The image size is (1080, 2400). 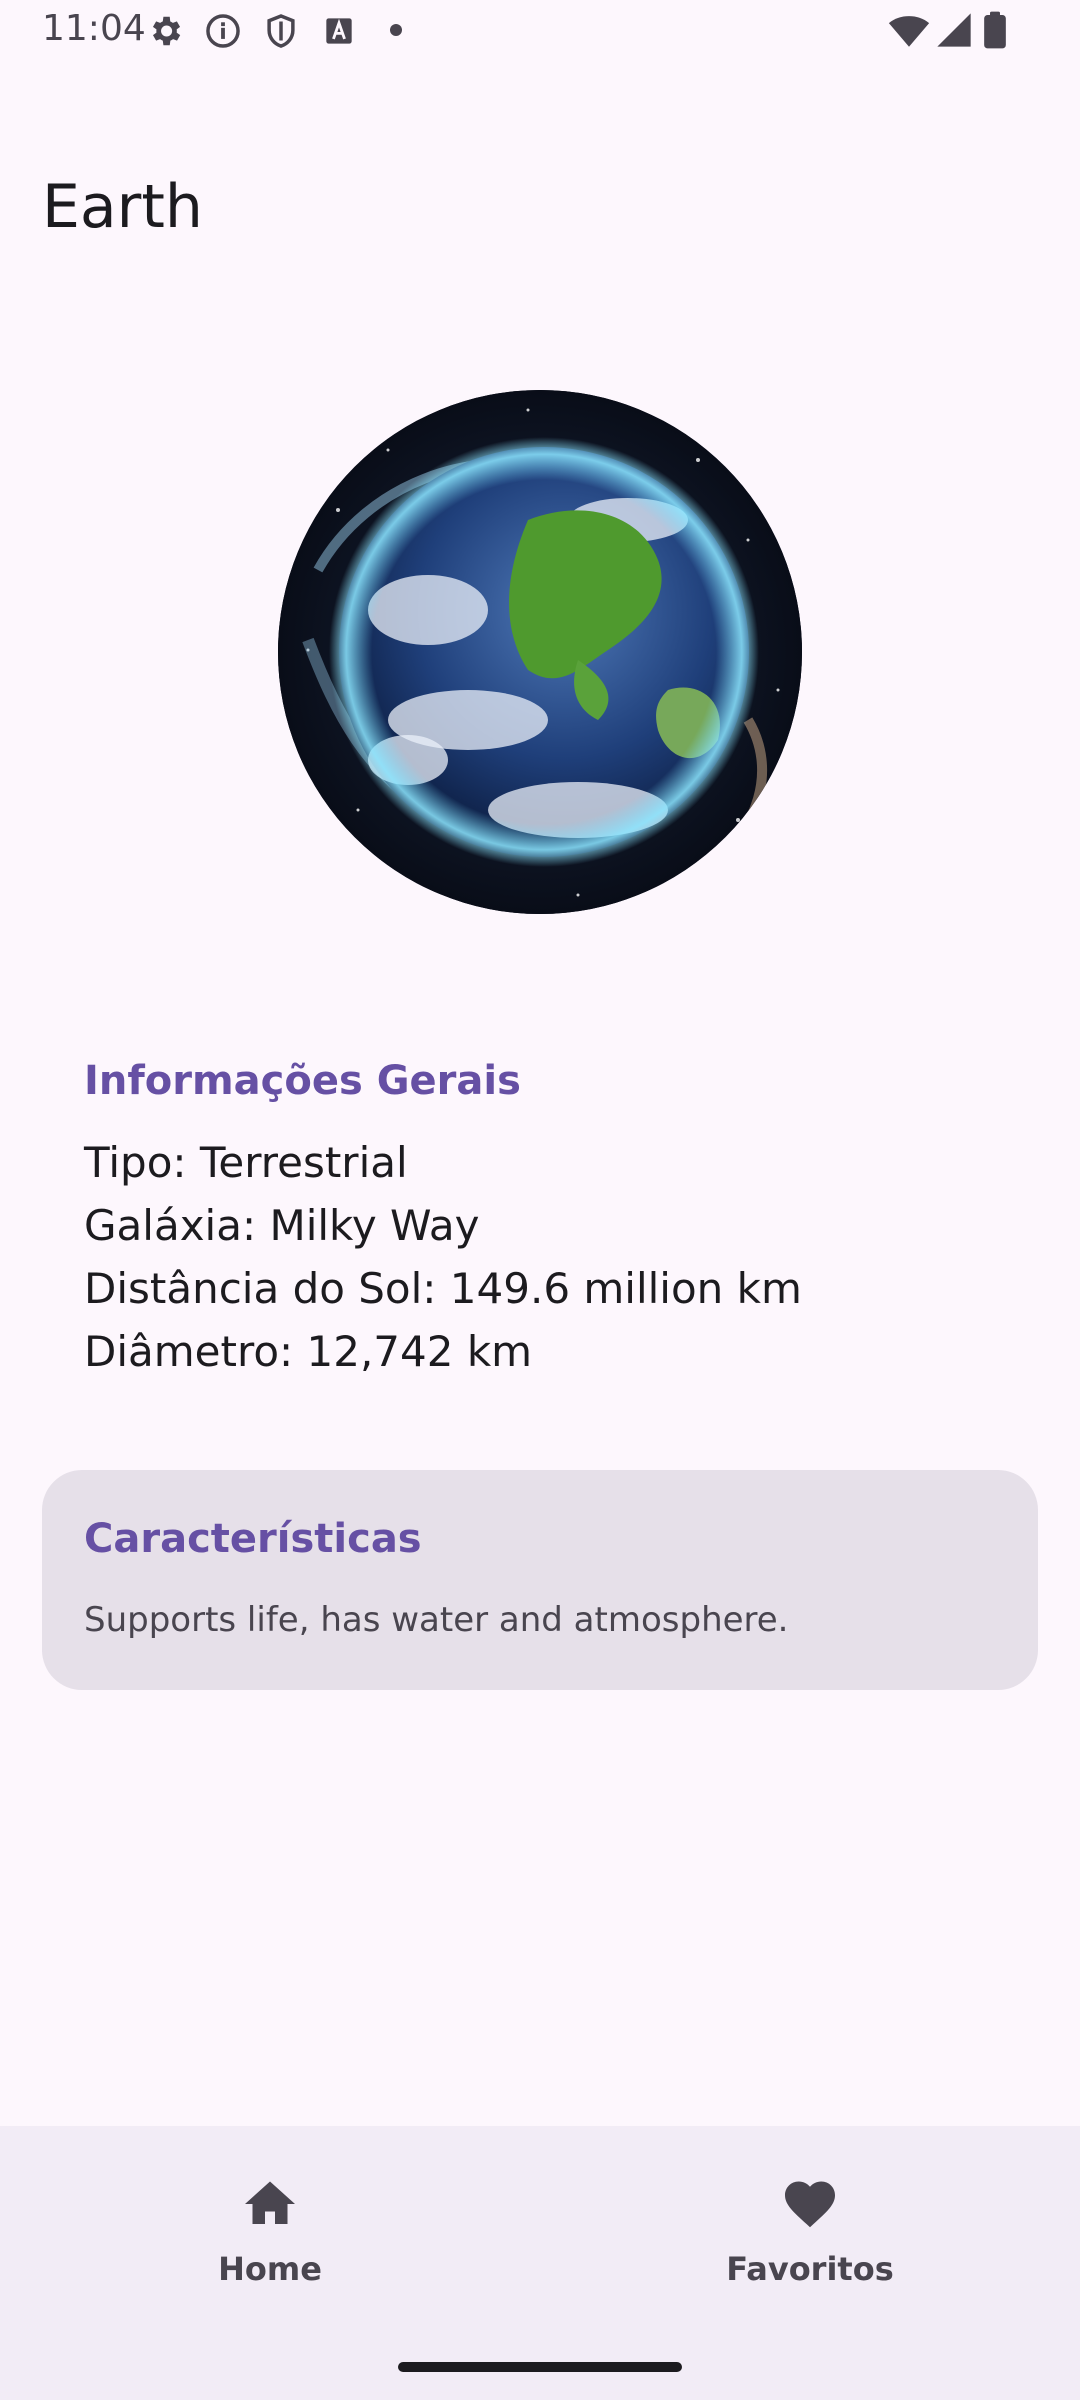 I want to click on info-distance: Distância do Sol: 149.6 million km, so click(x=443, y=1288).